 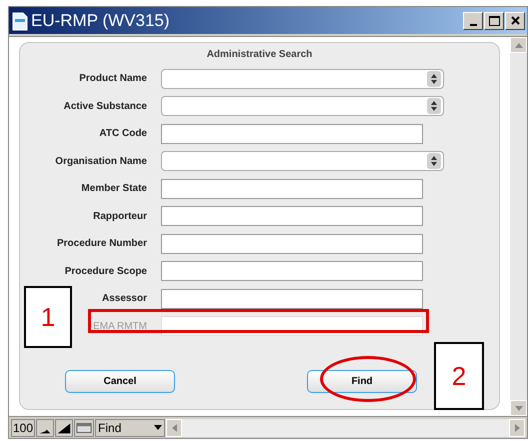 What do you see at coordinates (45, 427) in the screenshot?
I see `zoom-out-icon` at bounding box center [45, 427].